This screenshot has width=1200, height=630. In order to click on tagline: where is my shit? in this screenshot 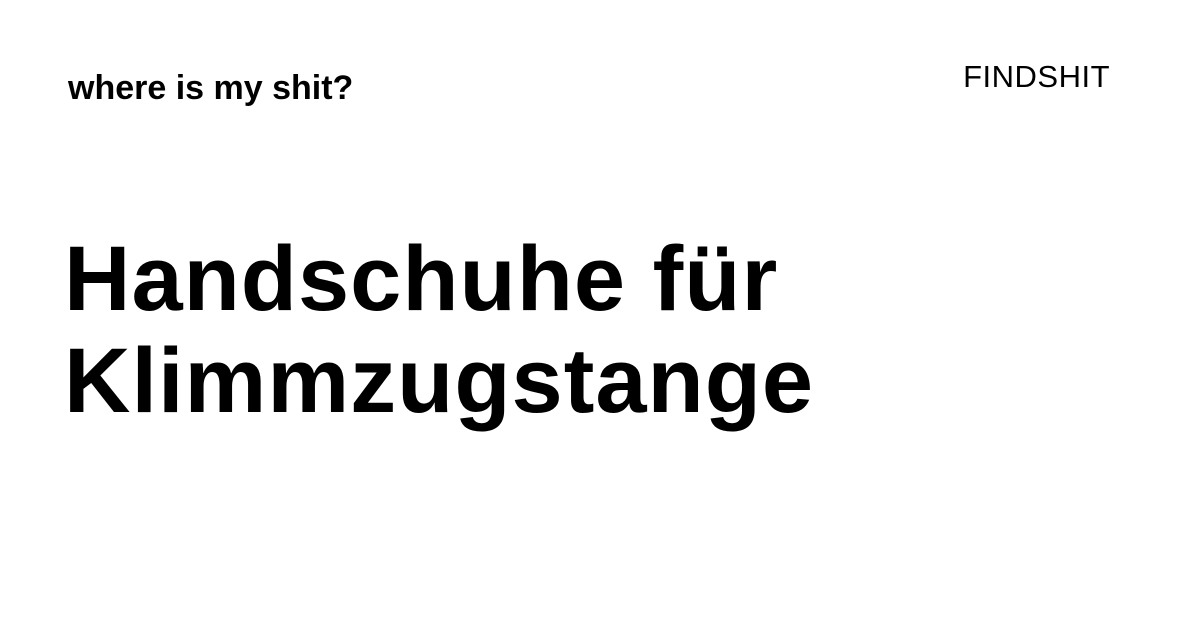, I will do `click(211, 88)`.